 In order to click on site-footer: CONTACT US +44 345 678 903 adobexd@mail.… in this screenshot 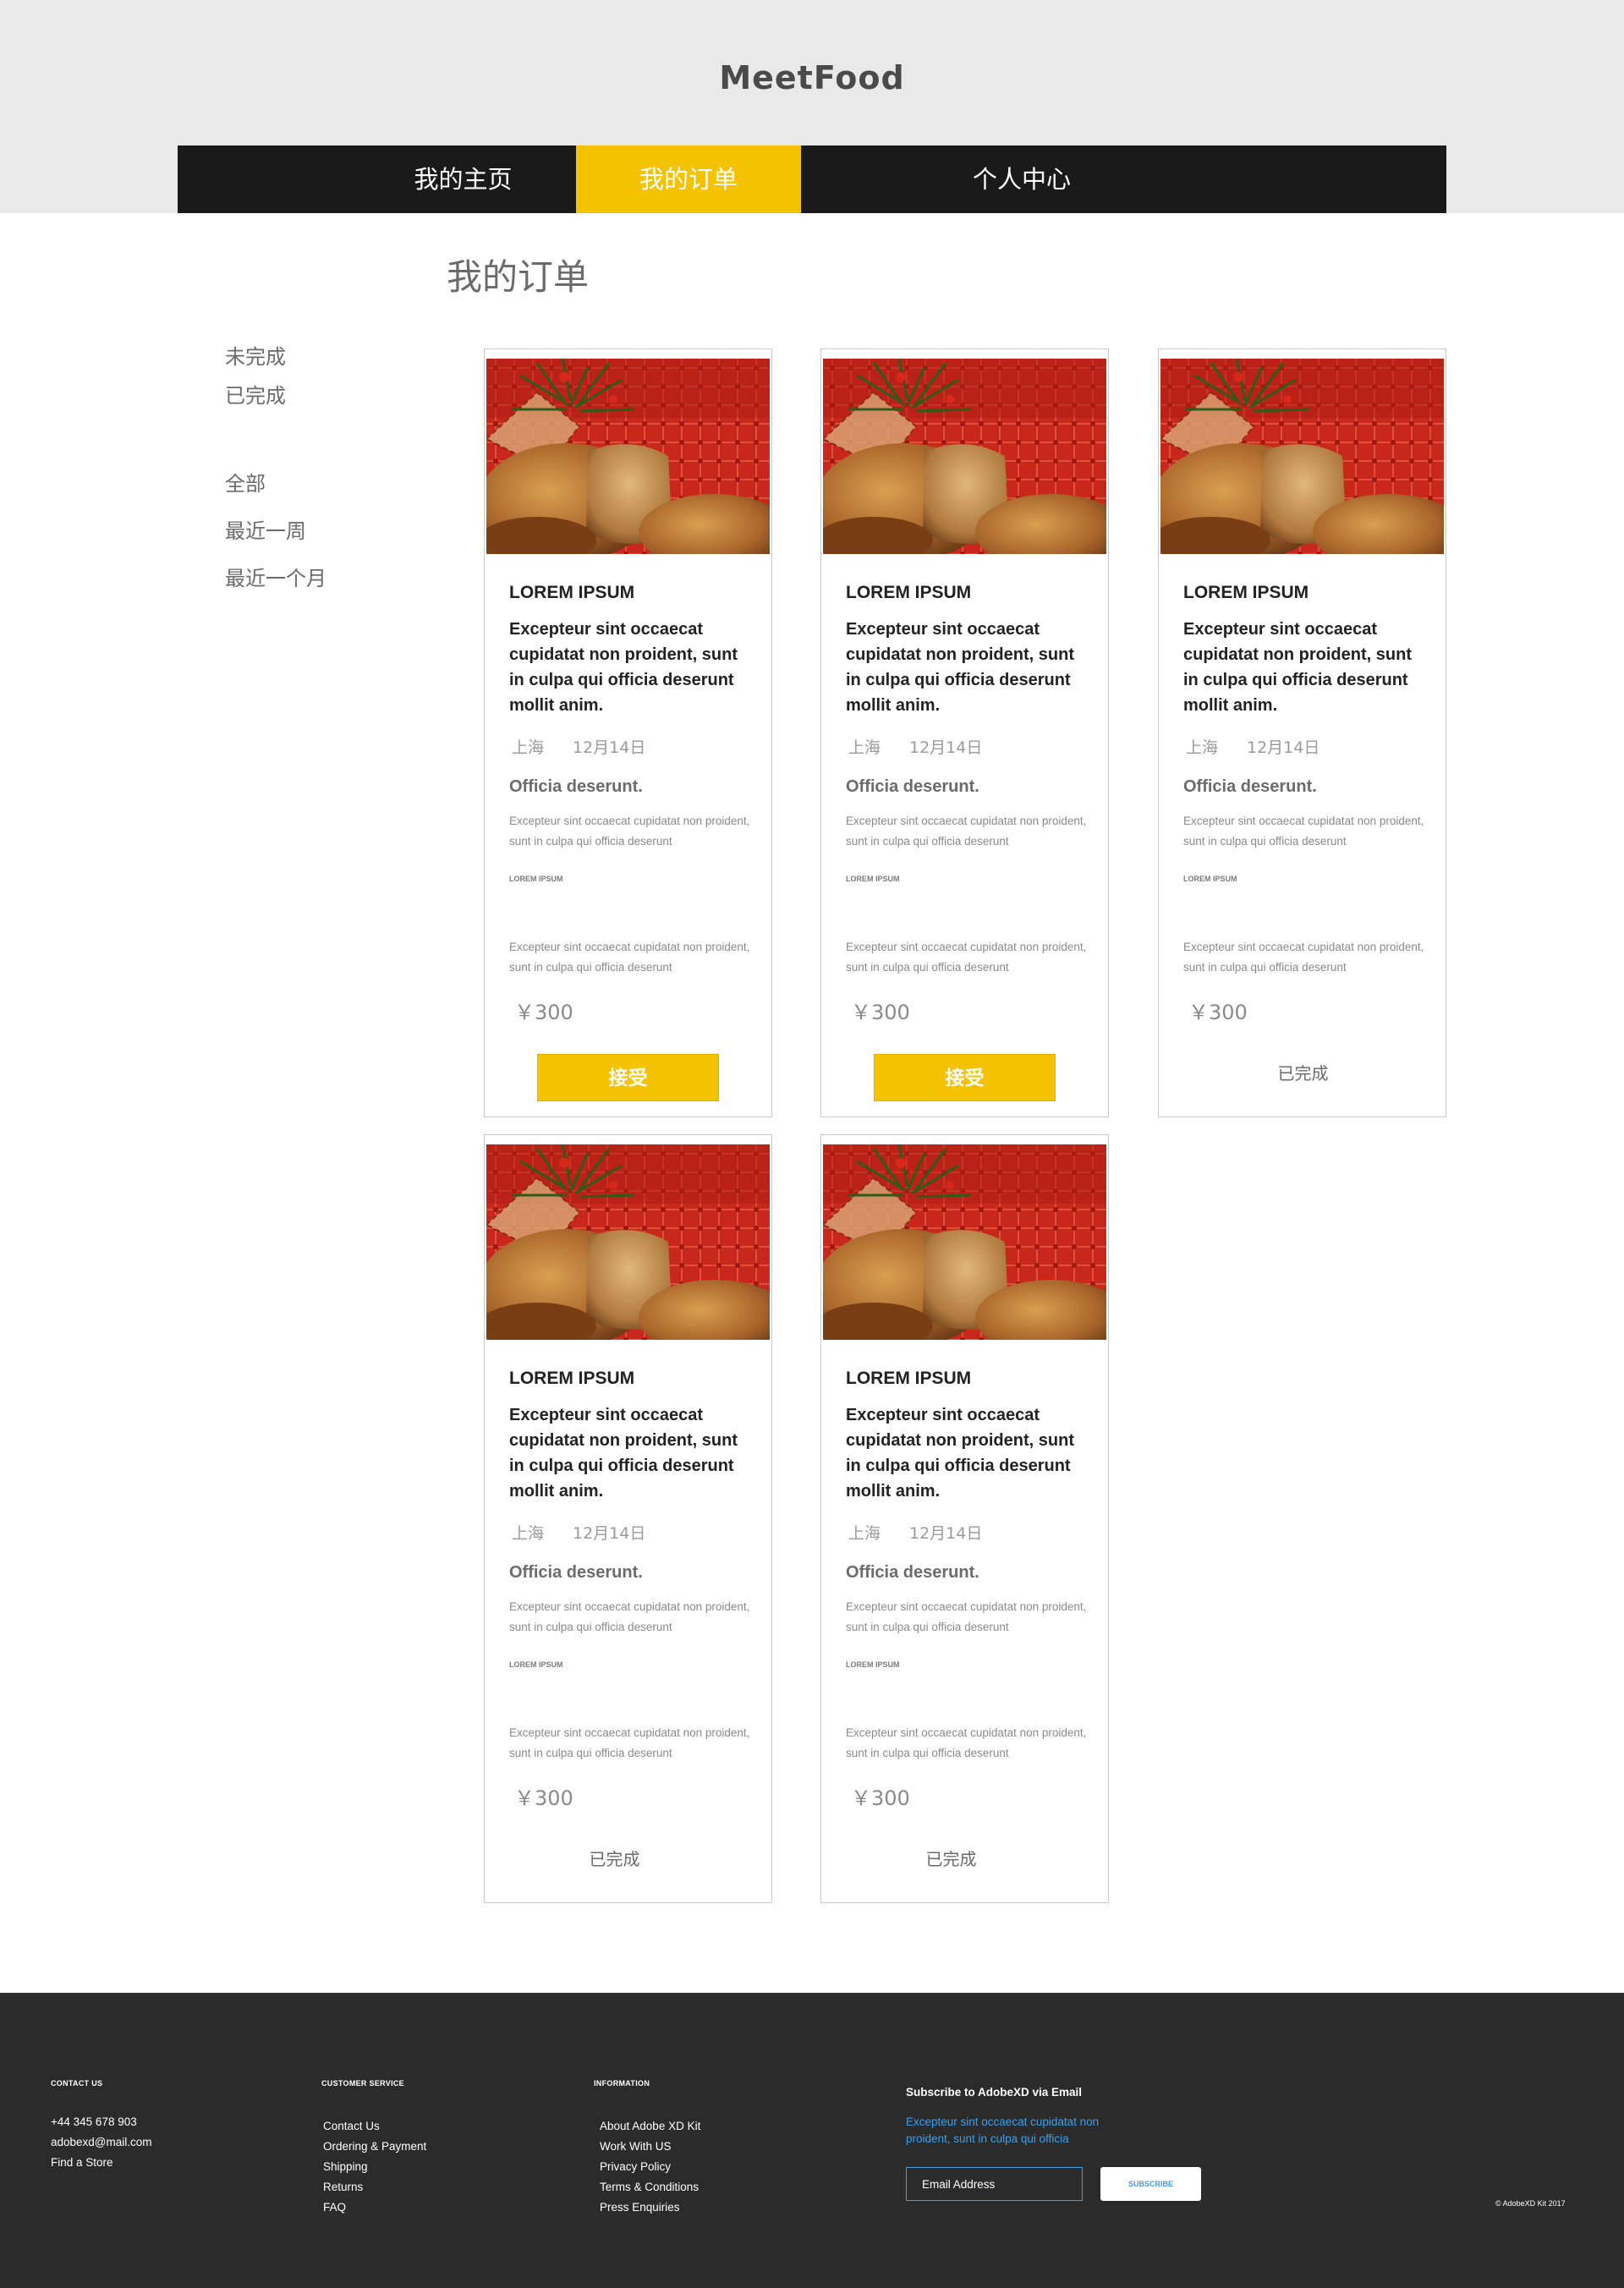, I will do `click(812, 2140)`.